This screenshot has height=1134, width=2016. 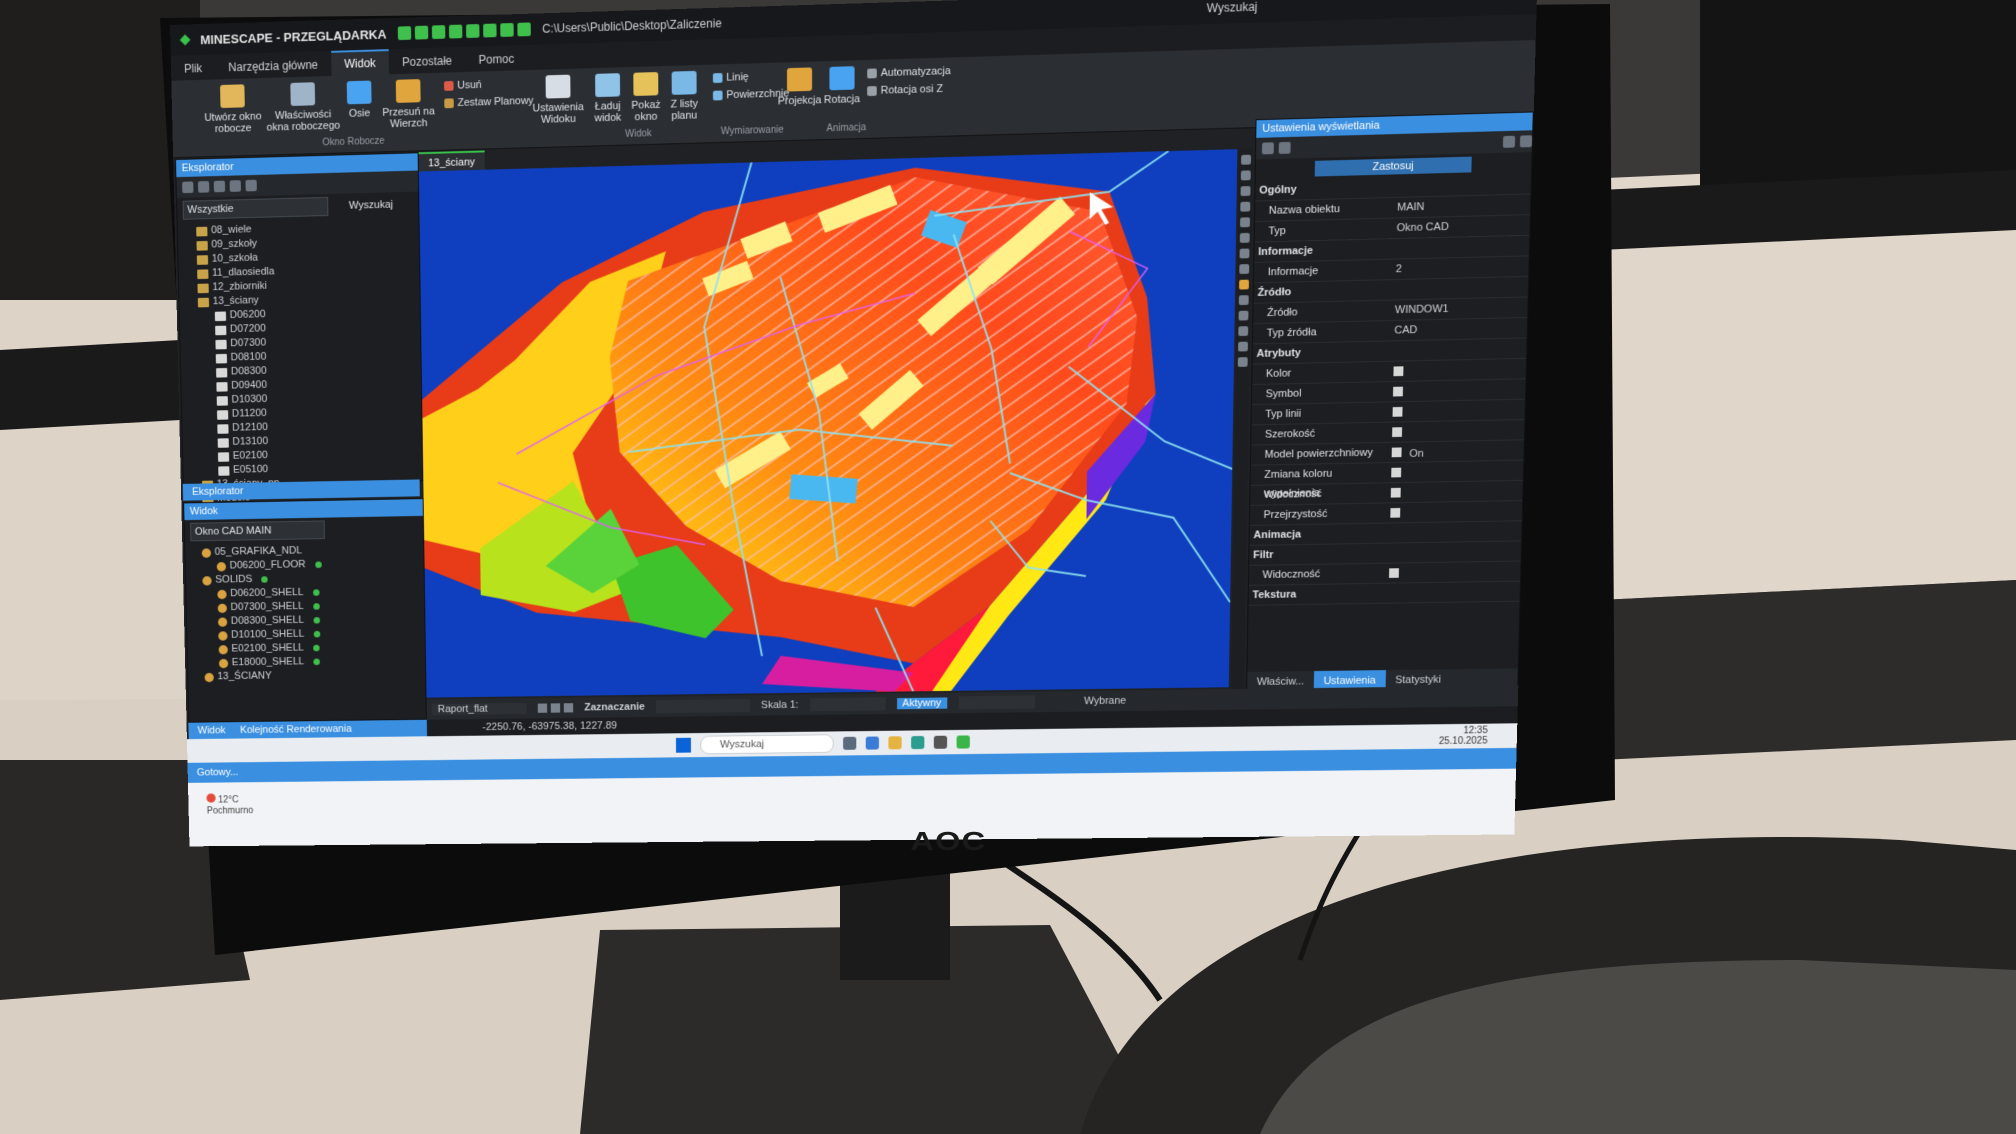 What do you see at coordinates (464, 31) in the screenshot?
I see `quick-access-toolbar` at bounding box center [464, 31].